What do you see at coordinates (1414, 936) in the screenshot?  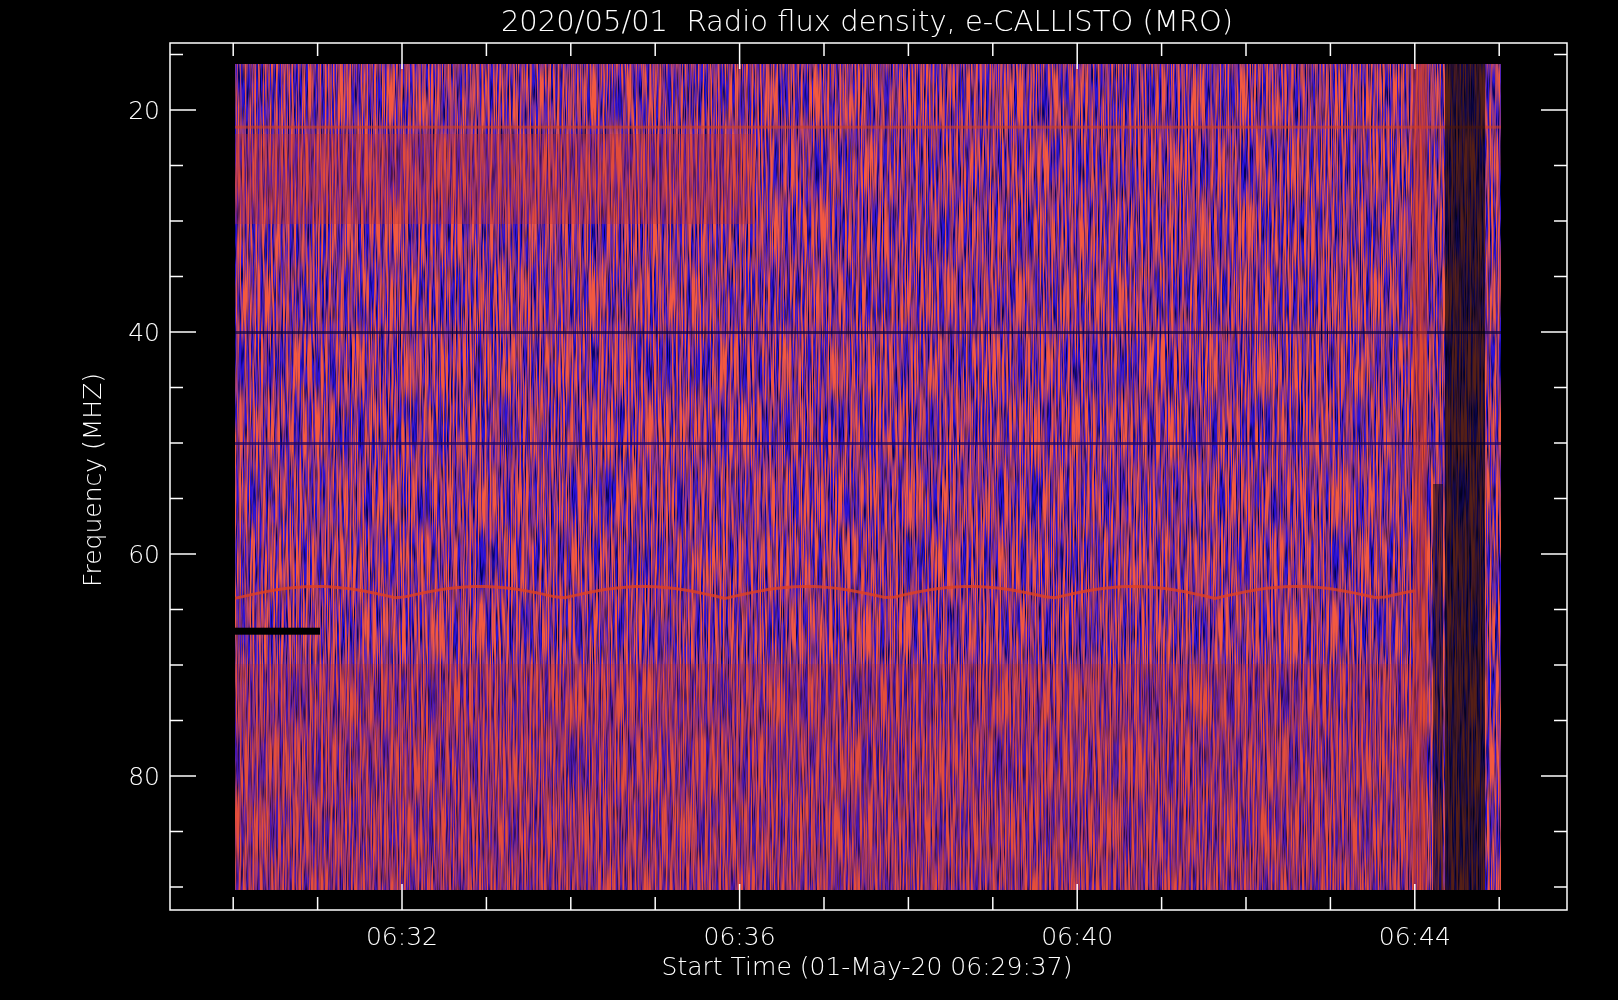 I see `x-tick-label: 06:44` at bounding box center [1414, 936].